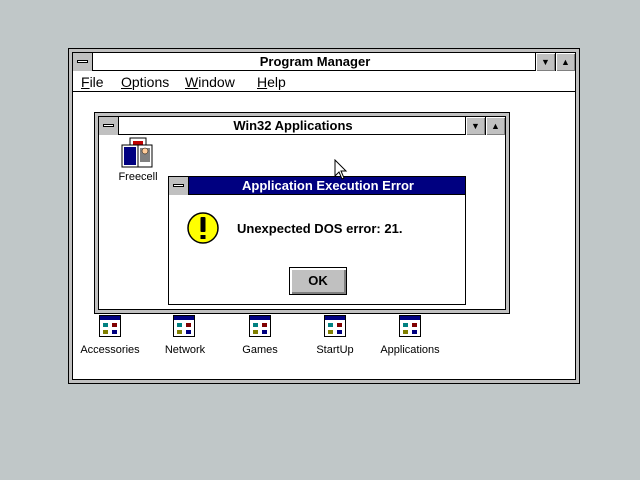  I want to click on program-manager-titlebar: Program Manager ▼ ▲, so click(324, 62).